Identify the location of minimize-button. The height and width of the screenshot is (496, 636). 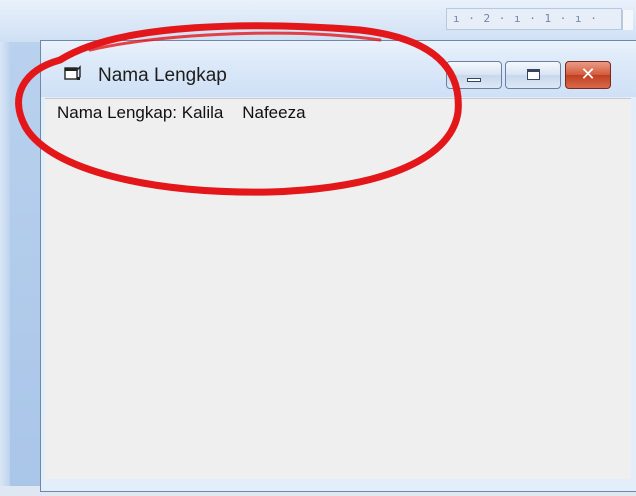
(474, 75).